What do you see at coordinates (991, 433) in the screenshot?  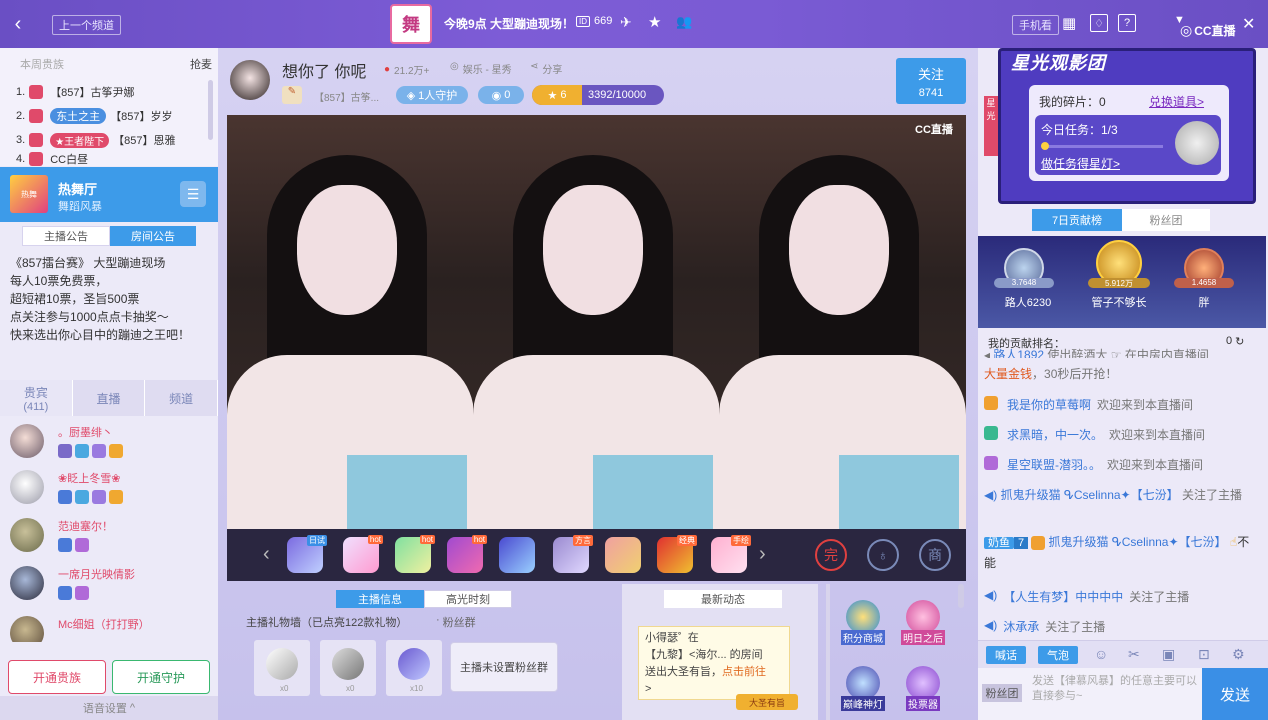 I see `level-icon` at bounding box center [991, 433].